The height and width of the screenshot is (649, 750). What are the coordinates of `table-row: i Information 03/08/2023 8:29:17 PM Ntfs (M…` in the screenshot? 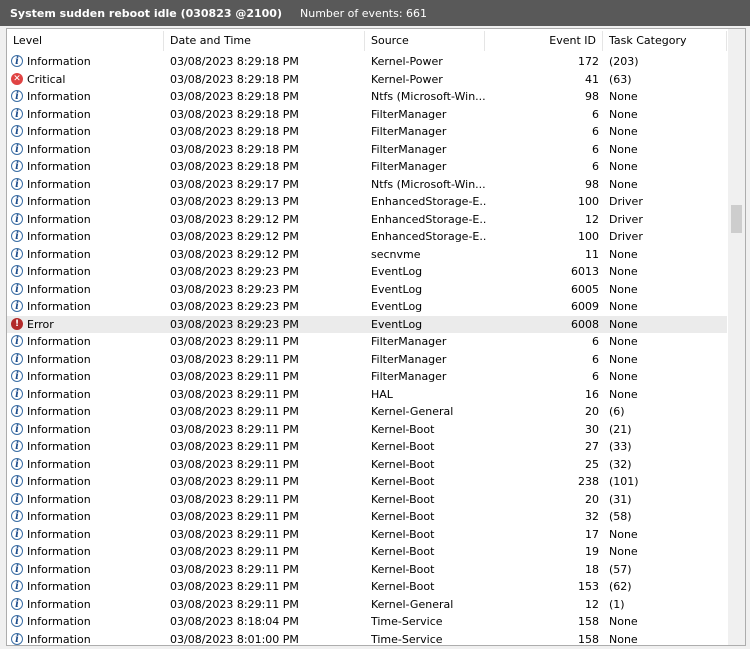 It's located at (367, 185).